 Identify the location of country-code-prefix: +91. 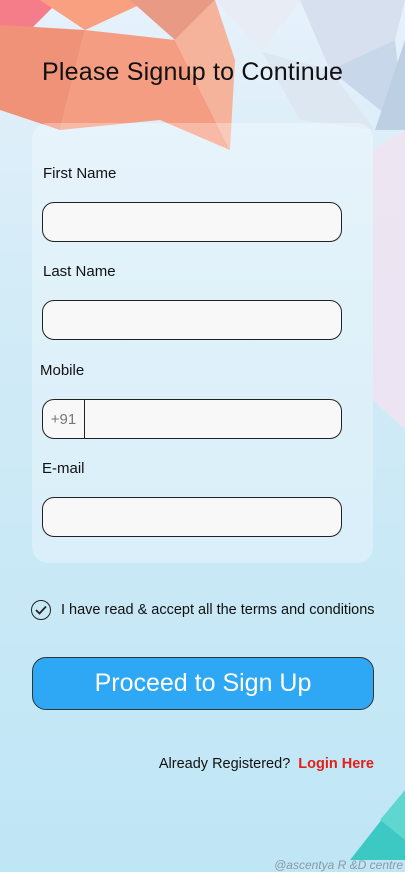
(64, 419).